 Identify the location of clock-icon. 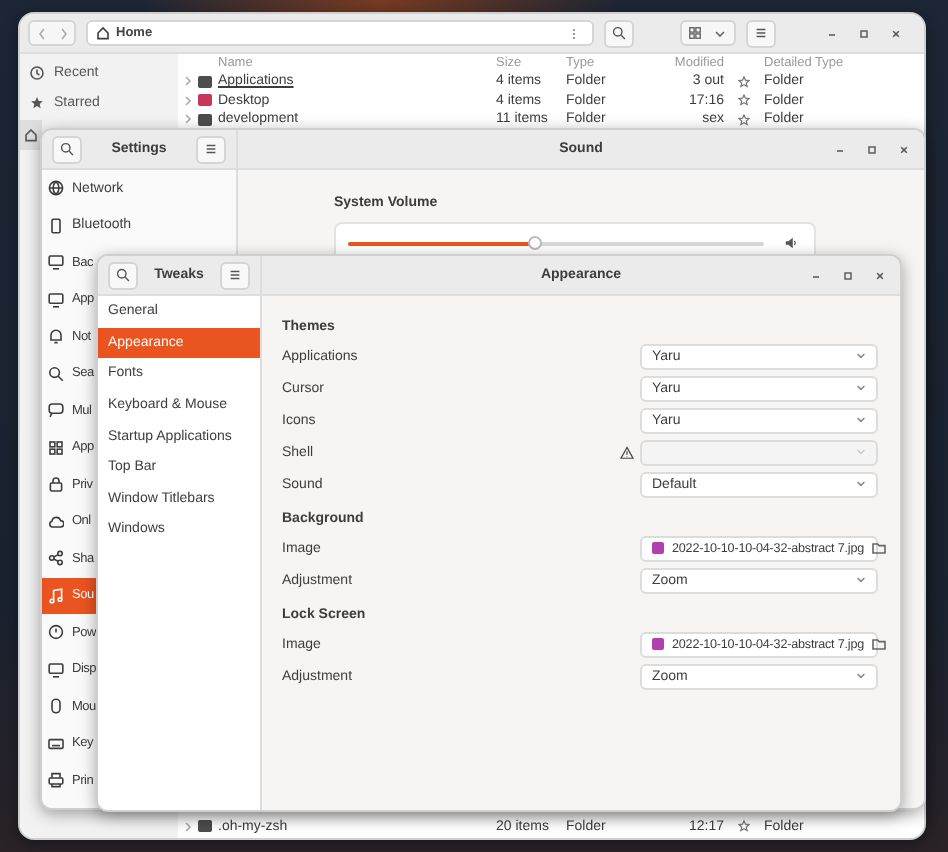
(37, 72).